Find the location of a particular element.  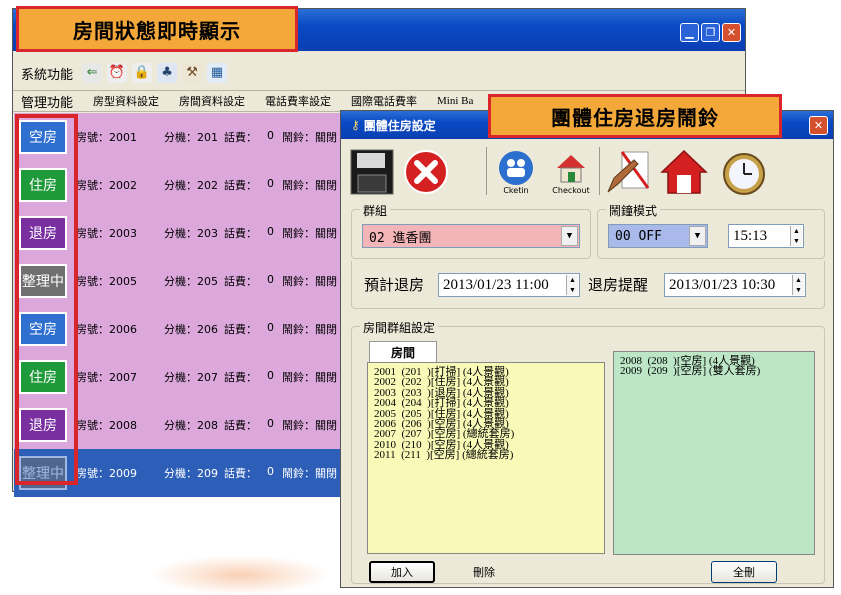

menu-room-type-settings: 房型資料設定 is located at coordinates (126, 101).